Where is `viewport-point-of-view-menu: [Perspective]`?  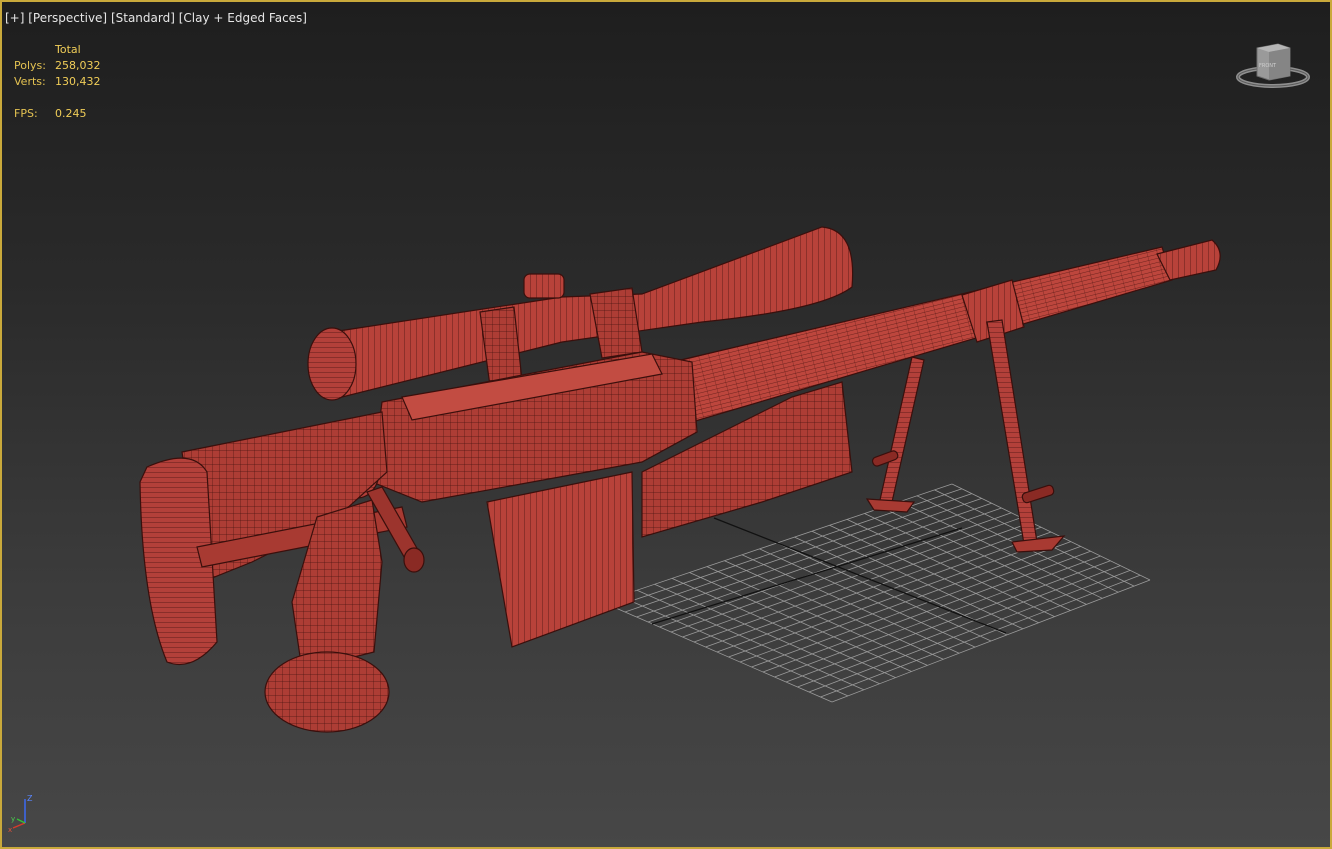 viewport-point-of-view-menu: [Perspective] is located at coordinates (67, 18).